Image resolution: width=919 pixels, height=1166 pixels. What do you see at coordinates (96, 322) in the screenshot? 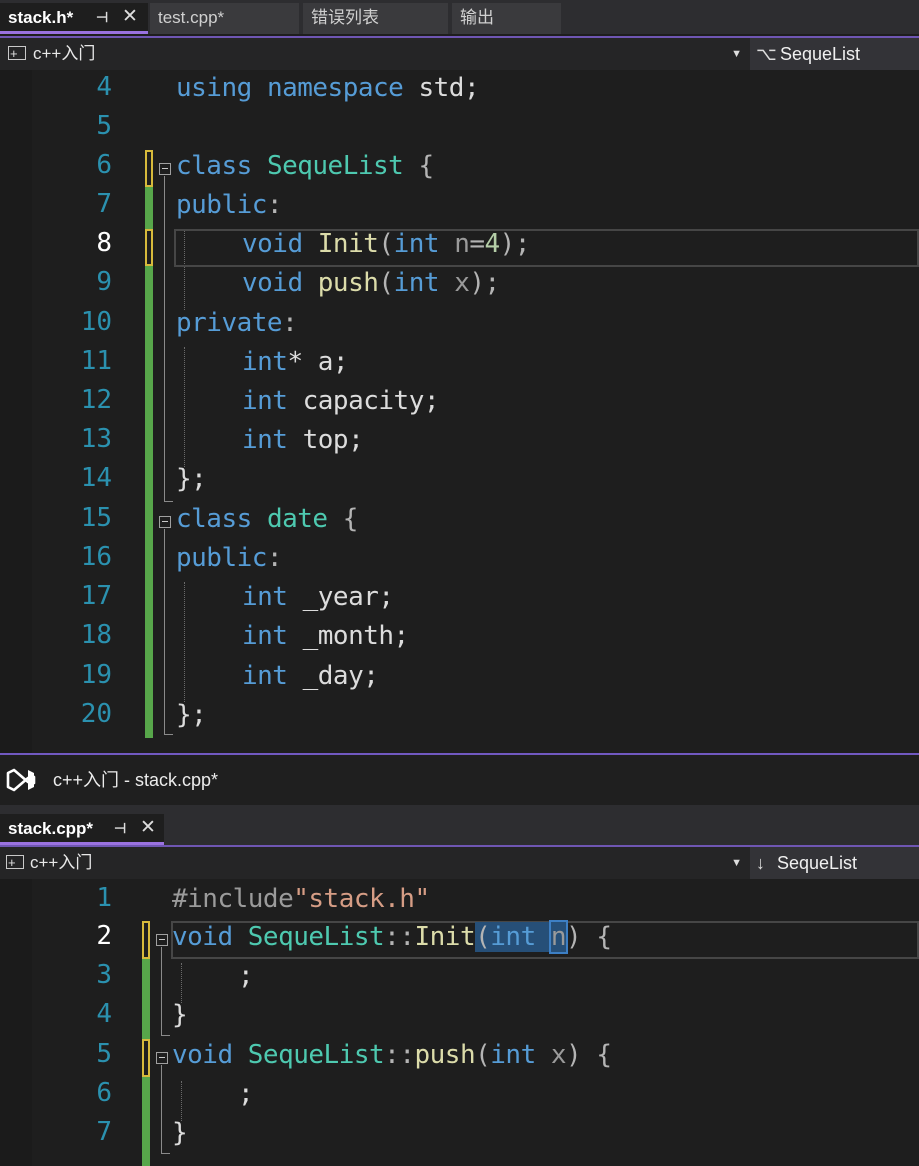
I see `line-number: 10` at bounding box center [96, 322].